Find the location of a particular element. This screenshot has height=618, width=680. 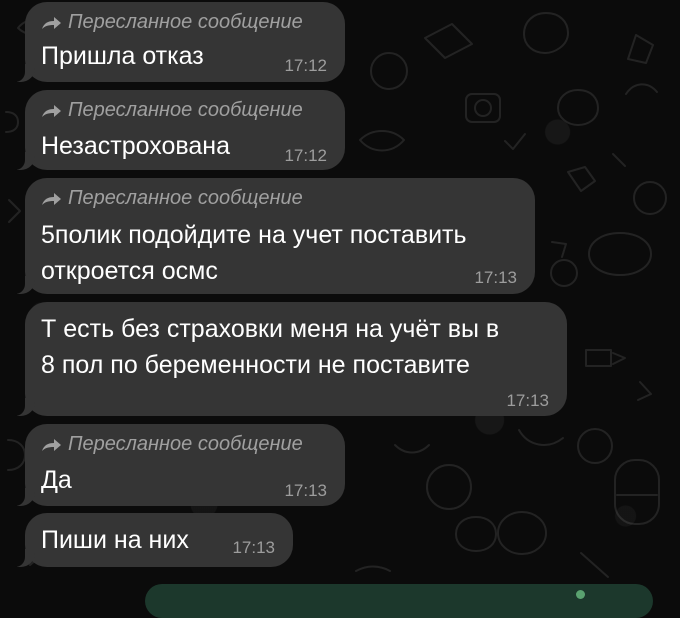

forwarded-message: Пересланное сообщение Пришла отказ 17:12 is located at coordinates (178, 42).